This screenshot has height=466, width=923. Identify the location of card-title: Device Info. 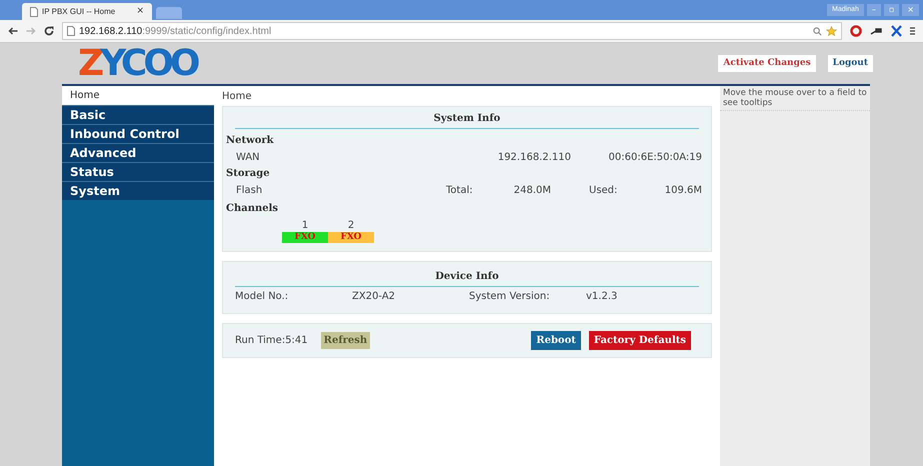
(467, 278).